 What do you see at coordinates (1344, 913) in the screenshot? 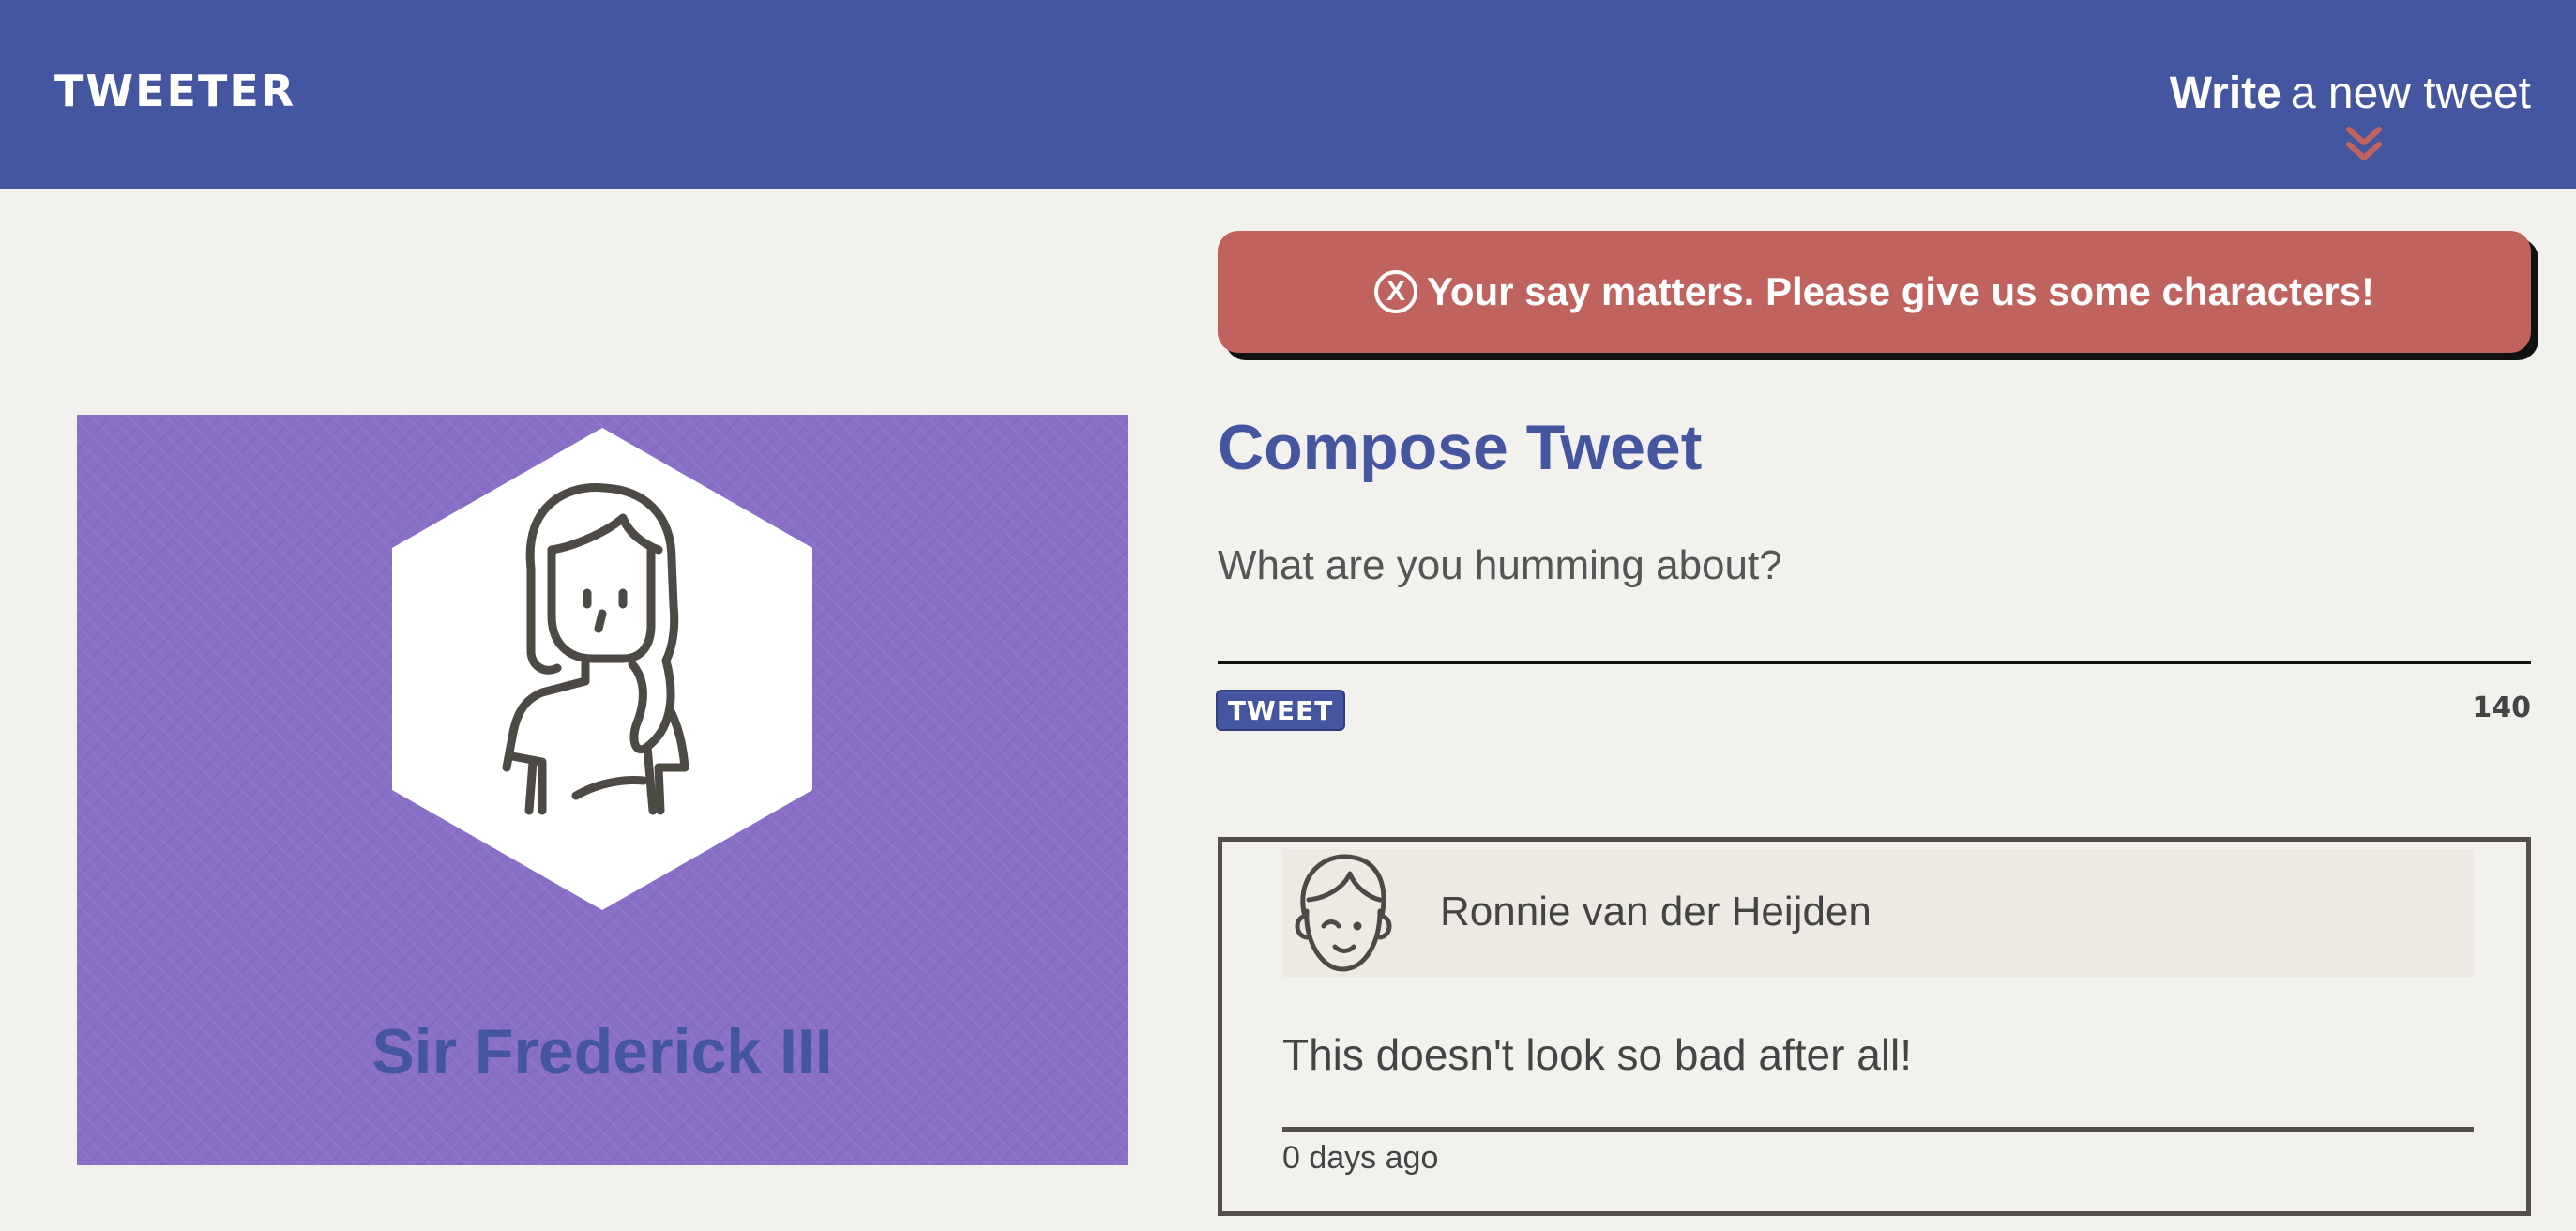
I see `boy-avatar-icon` at bounding box center [1344, 913].